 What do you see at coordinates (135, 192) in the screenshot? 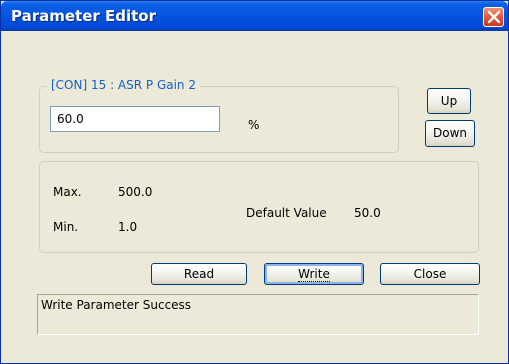
I see `max-value: 500.0` at bounding box center [135, 192].